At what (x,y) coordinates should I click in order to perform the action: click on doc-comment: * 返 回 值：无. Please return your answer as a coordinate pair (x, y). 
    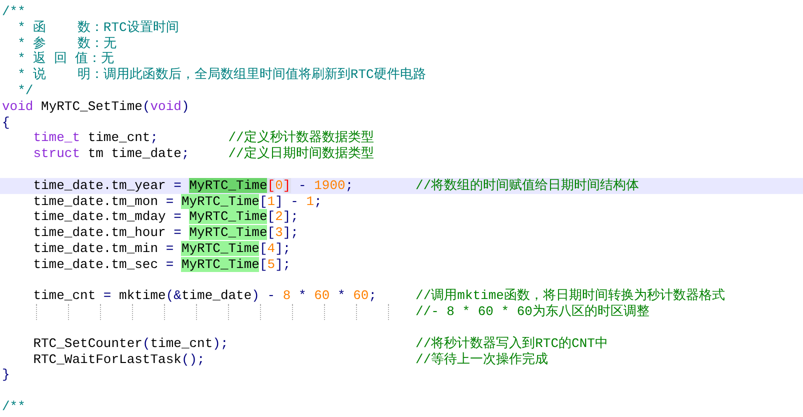
    Looking at the image, I should click on (65, 58).